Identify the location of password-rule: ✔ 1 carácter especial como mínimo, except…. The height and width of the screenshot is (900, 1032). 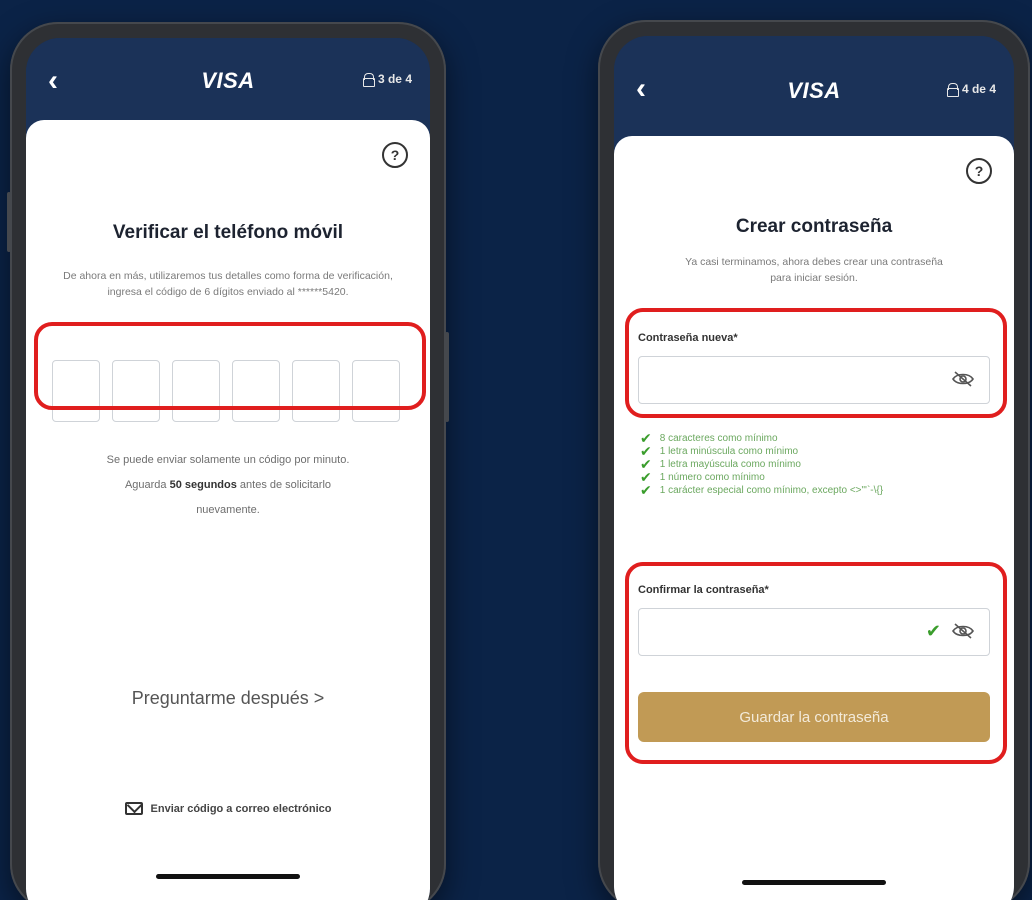
(817, 490).